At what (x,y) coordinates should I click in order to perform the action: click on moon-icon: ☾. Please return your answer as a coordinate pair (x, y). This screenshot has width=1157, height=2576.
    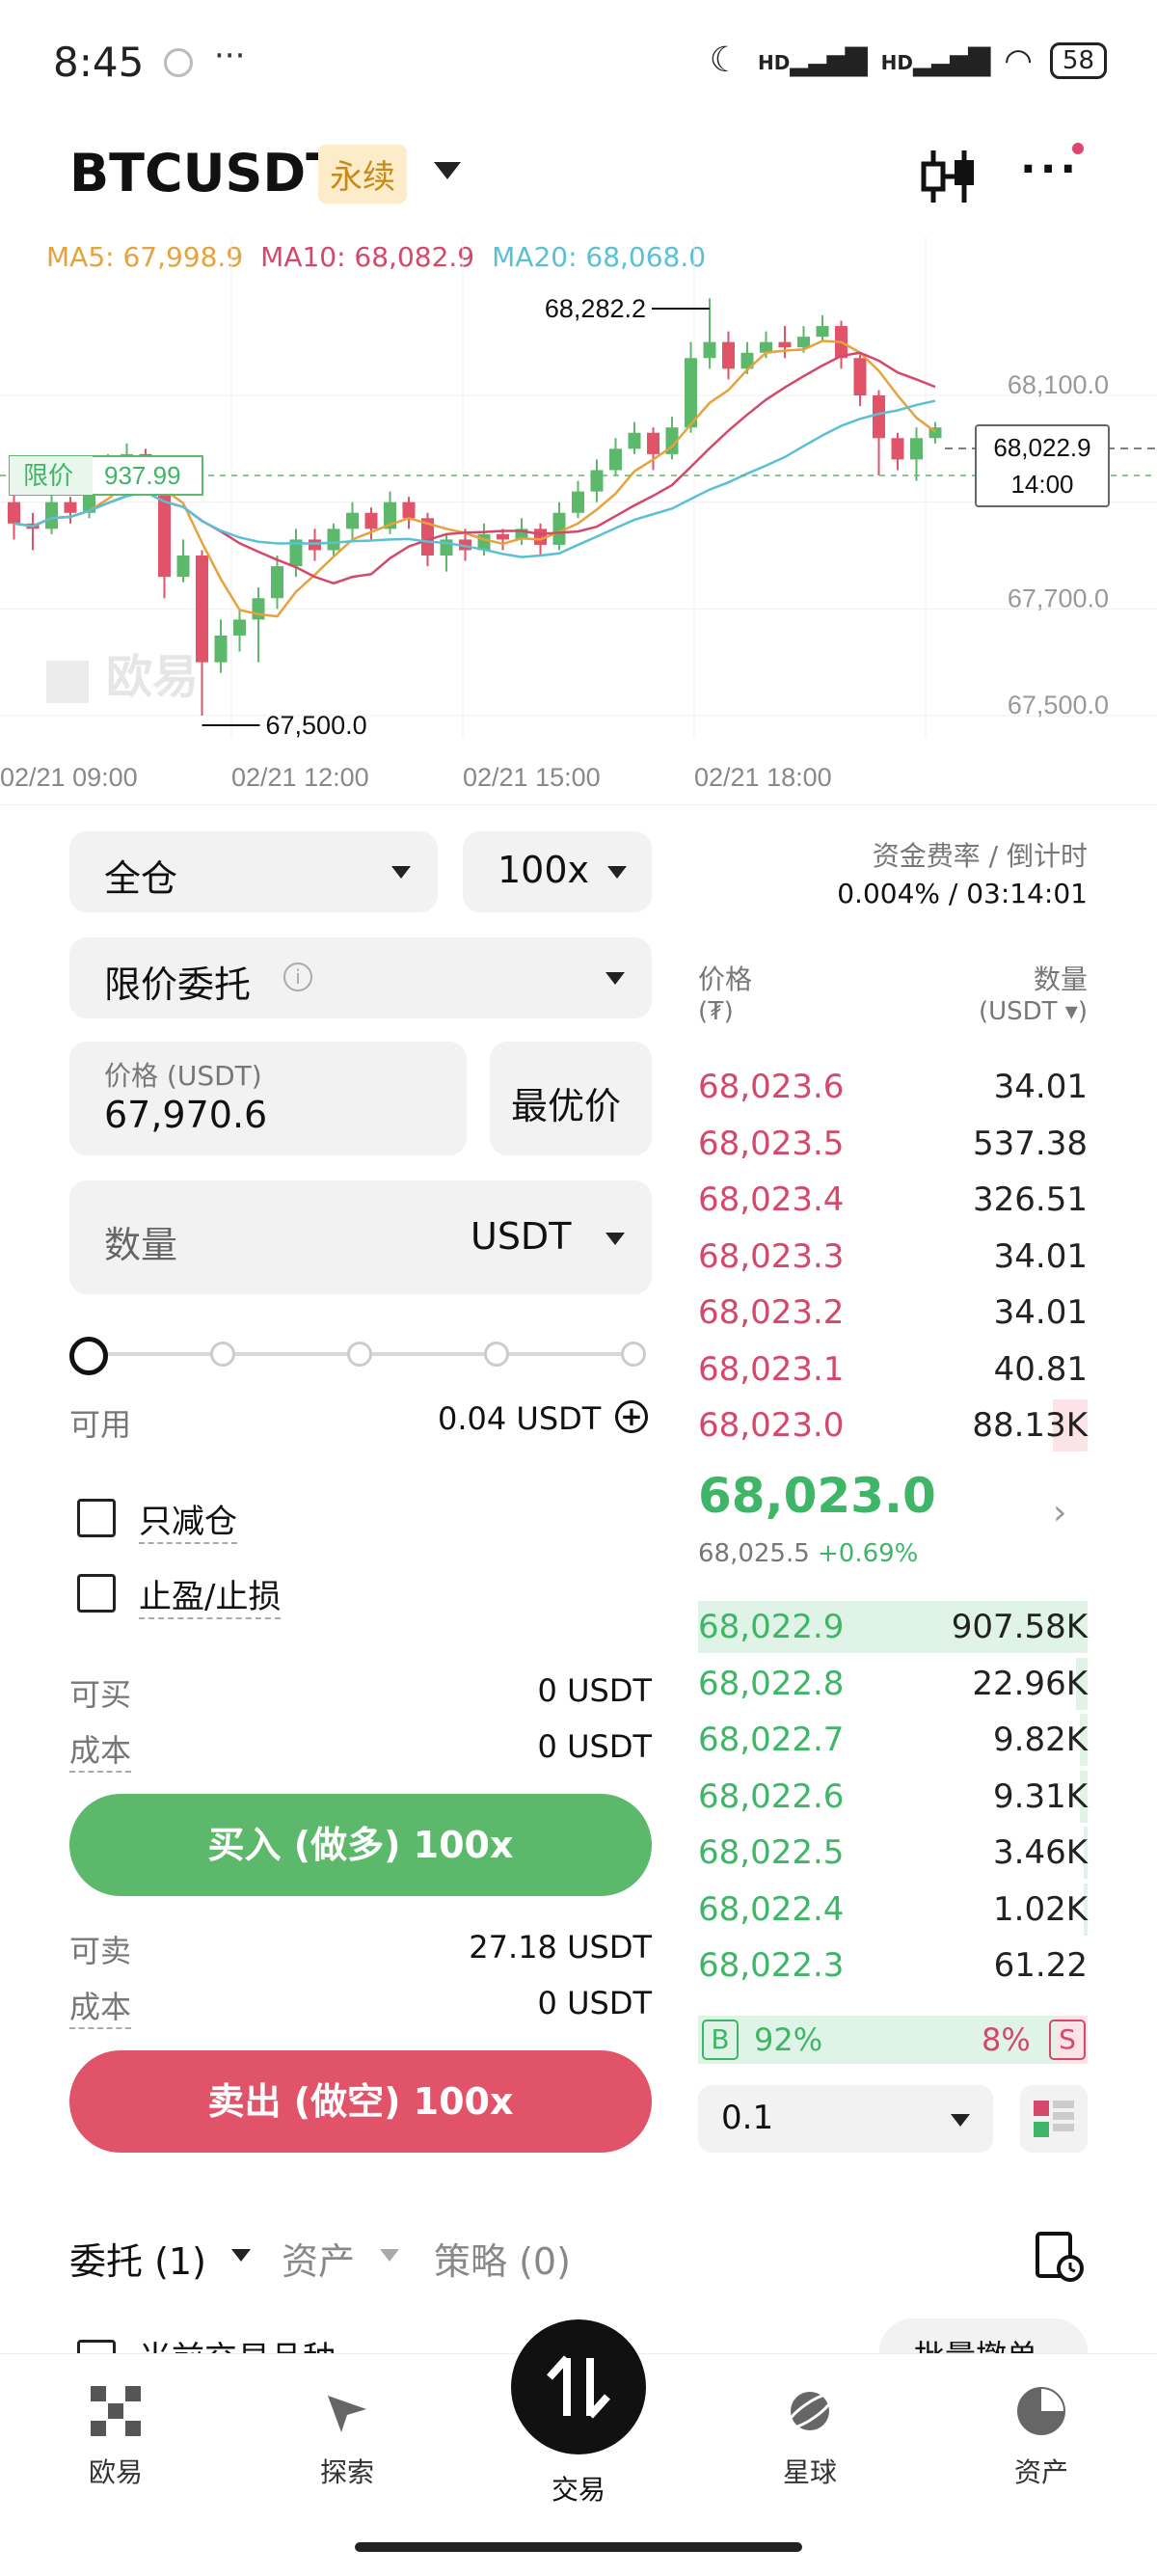
    Looking at the image, I should click on (724, 60).